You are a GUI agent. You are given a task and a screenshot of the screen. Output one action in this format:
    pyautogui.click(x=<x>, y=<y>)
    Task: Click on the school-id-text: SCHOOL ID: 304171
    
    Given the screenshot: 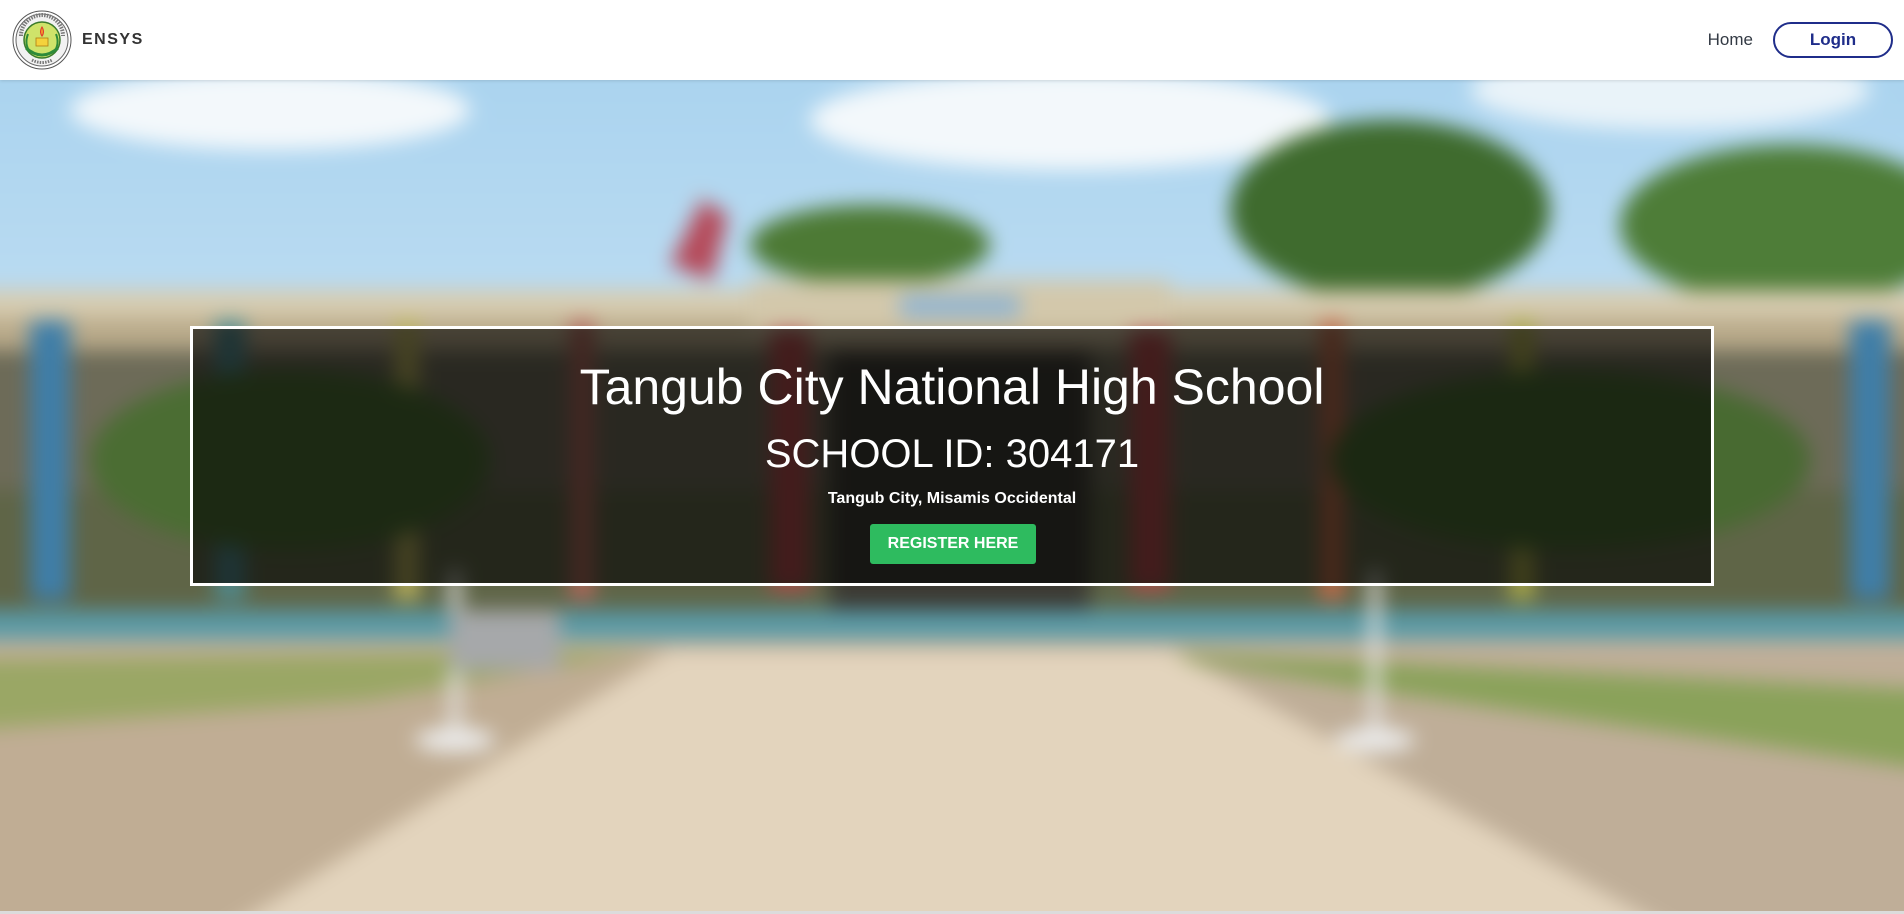 What is the action you would take?
    pyautogui.click(x=952, y=454)
    